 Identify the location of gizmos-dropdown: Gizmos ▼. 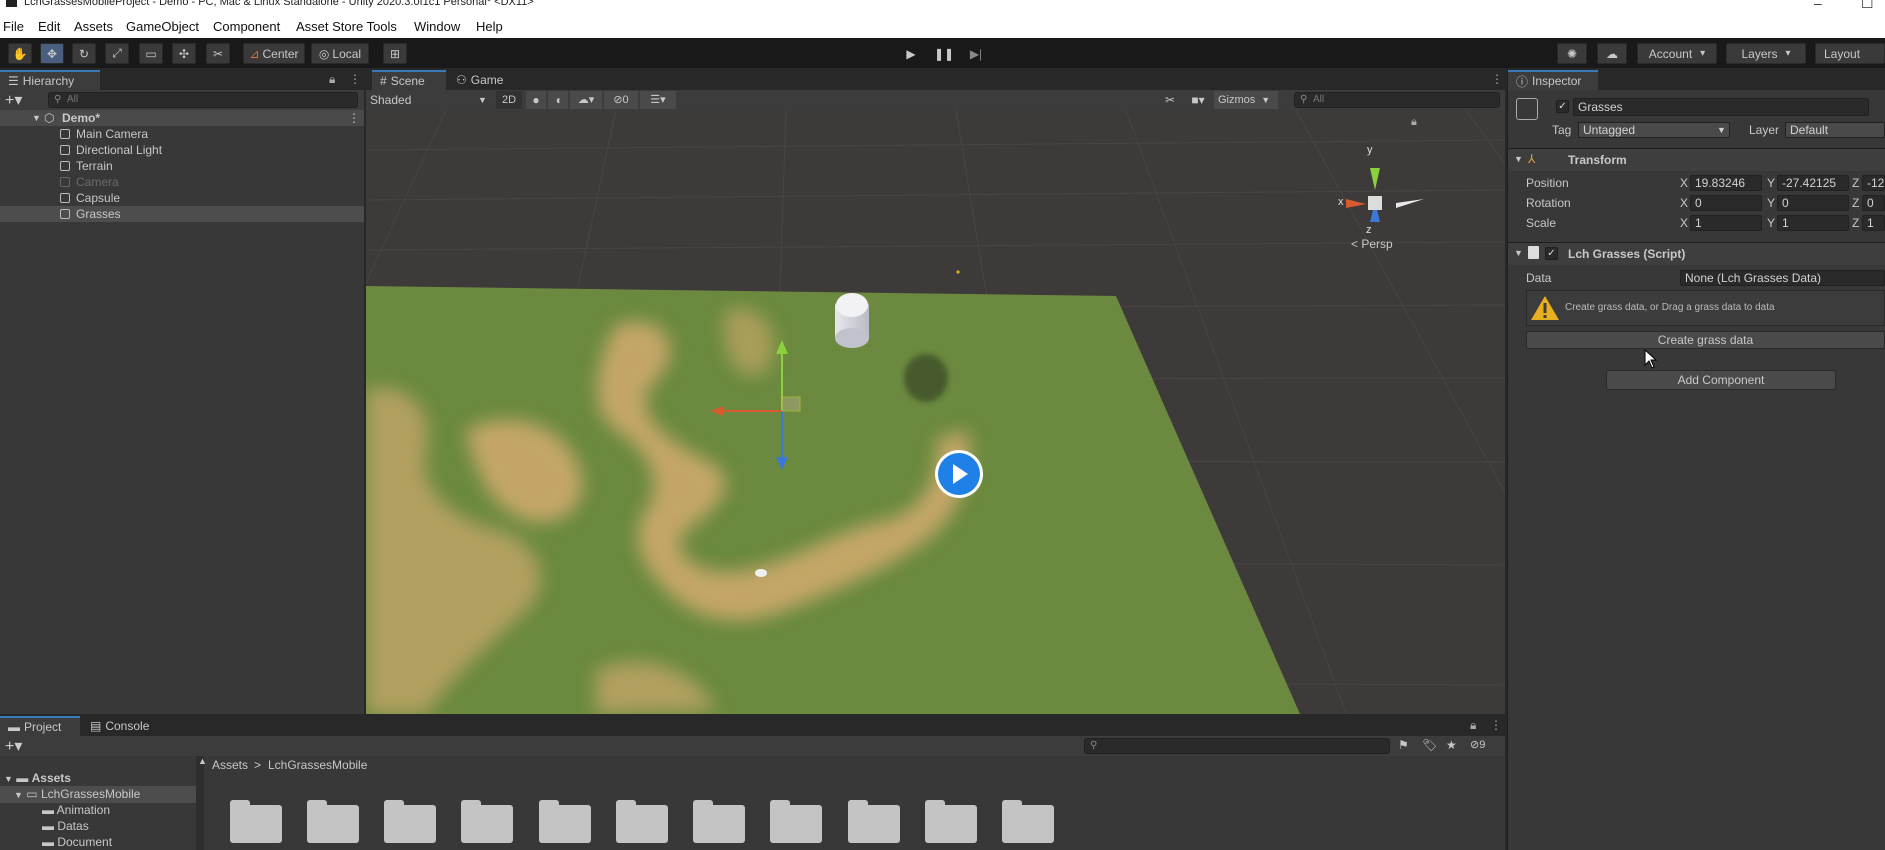
(1246, 100).